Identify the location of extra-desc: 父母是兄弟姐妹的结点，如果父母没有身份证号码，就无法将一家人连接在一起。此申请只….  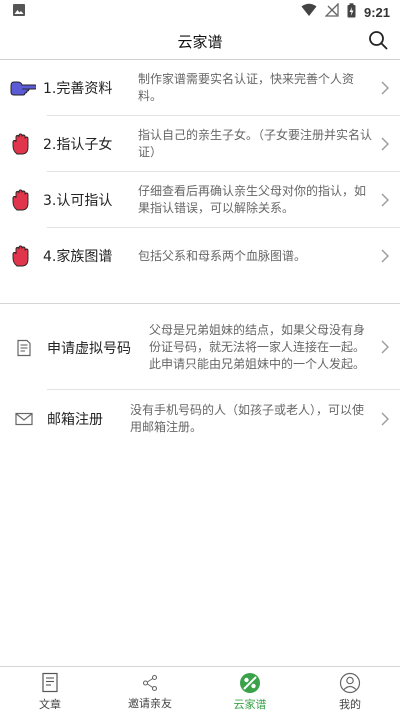
(257, 347).